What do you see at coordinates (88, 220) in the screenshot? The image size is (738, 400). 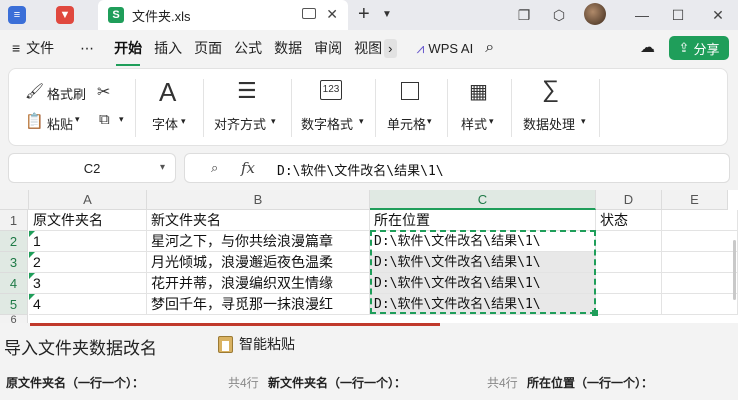 I see `cell-a1: 原文件夹名` at bounding box center [88, 220].